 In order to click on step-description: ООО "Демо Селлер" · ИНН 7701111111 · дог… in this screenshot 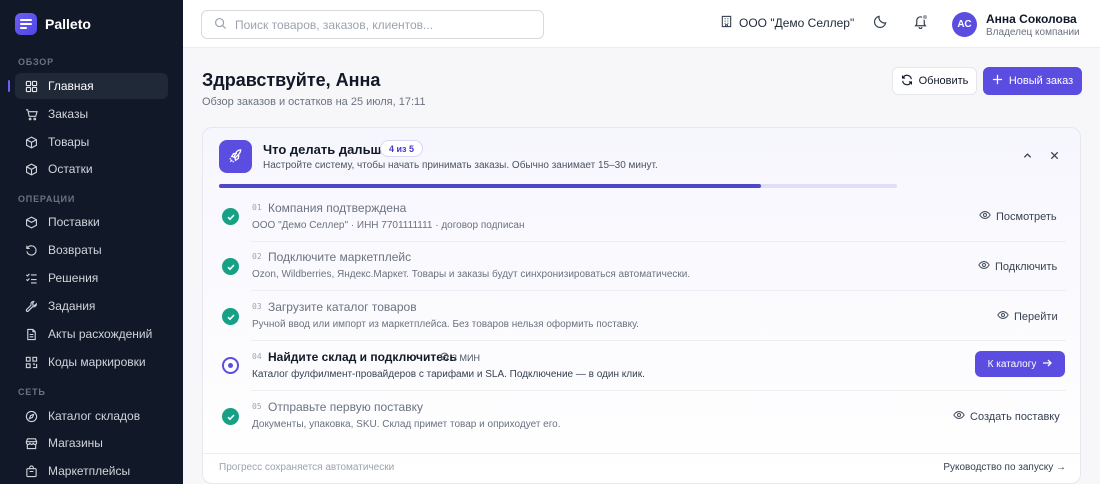, I will do `click(388, 225)`.